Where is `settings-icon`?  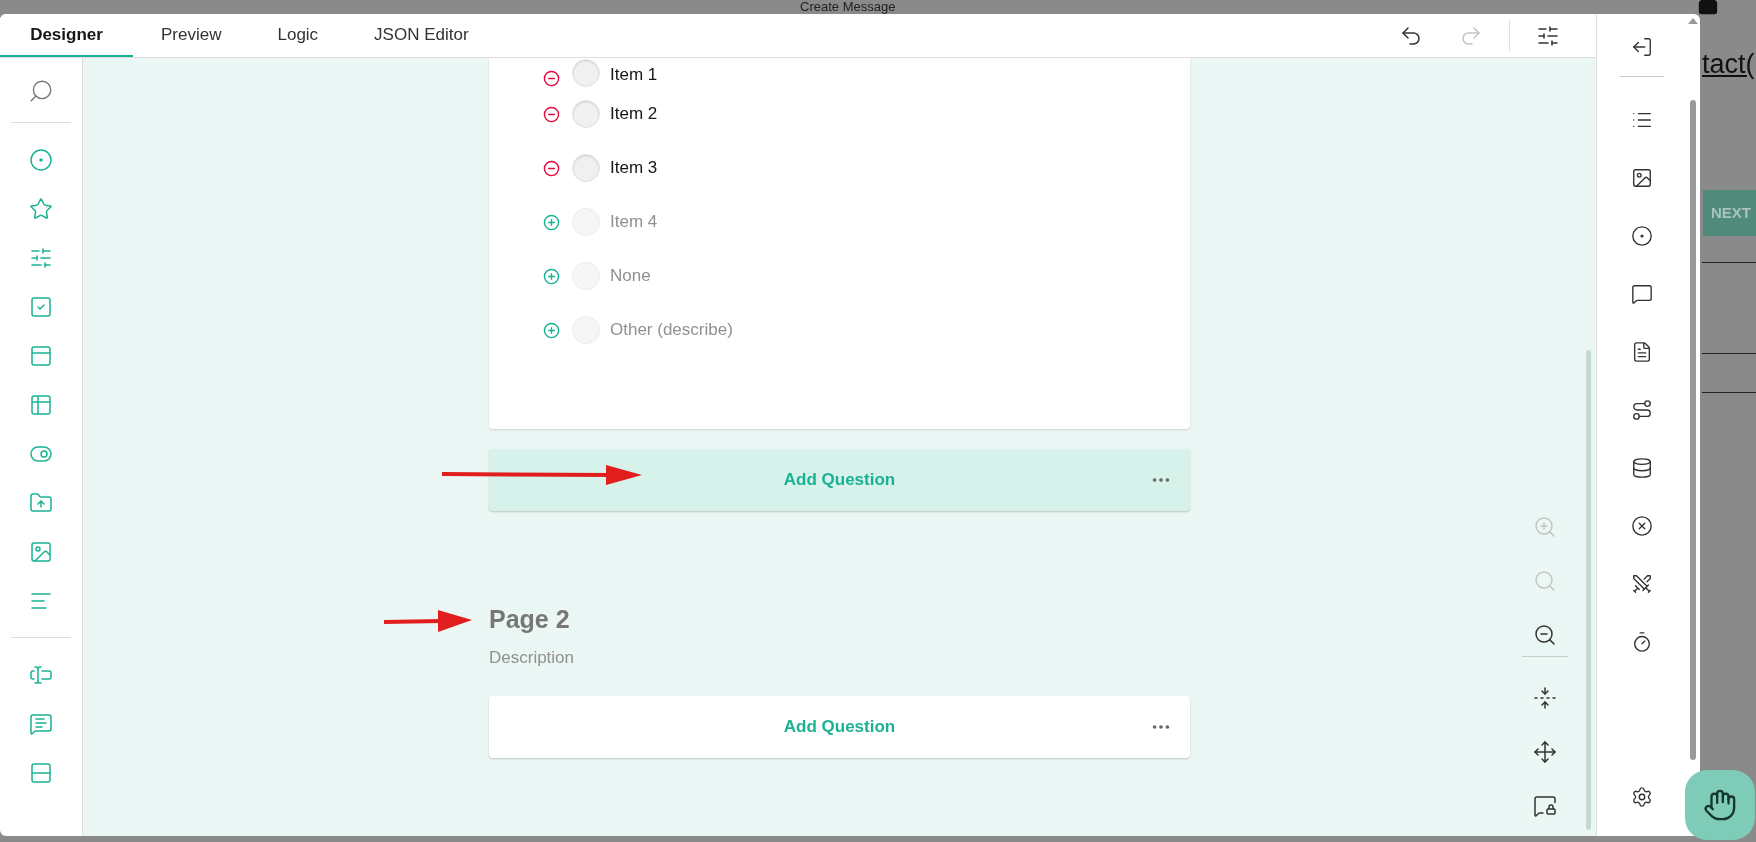 settings-icon is located at coordinates (1641, 797).